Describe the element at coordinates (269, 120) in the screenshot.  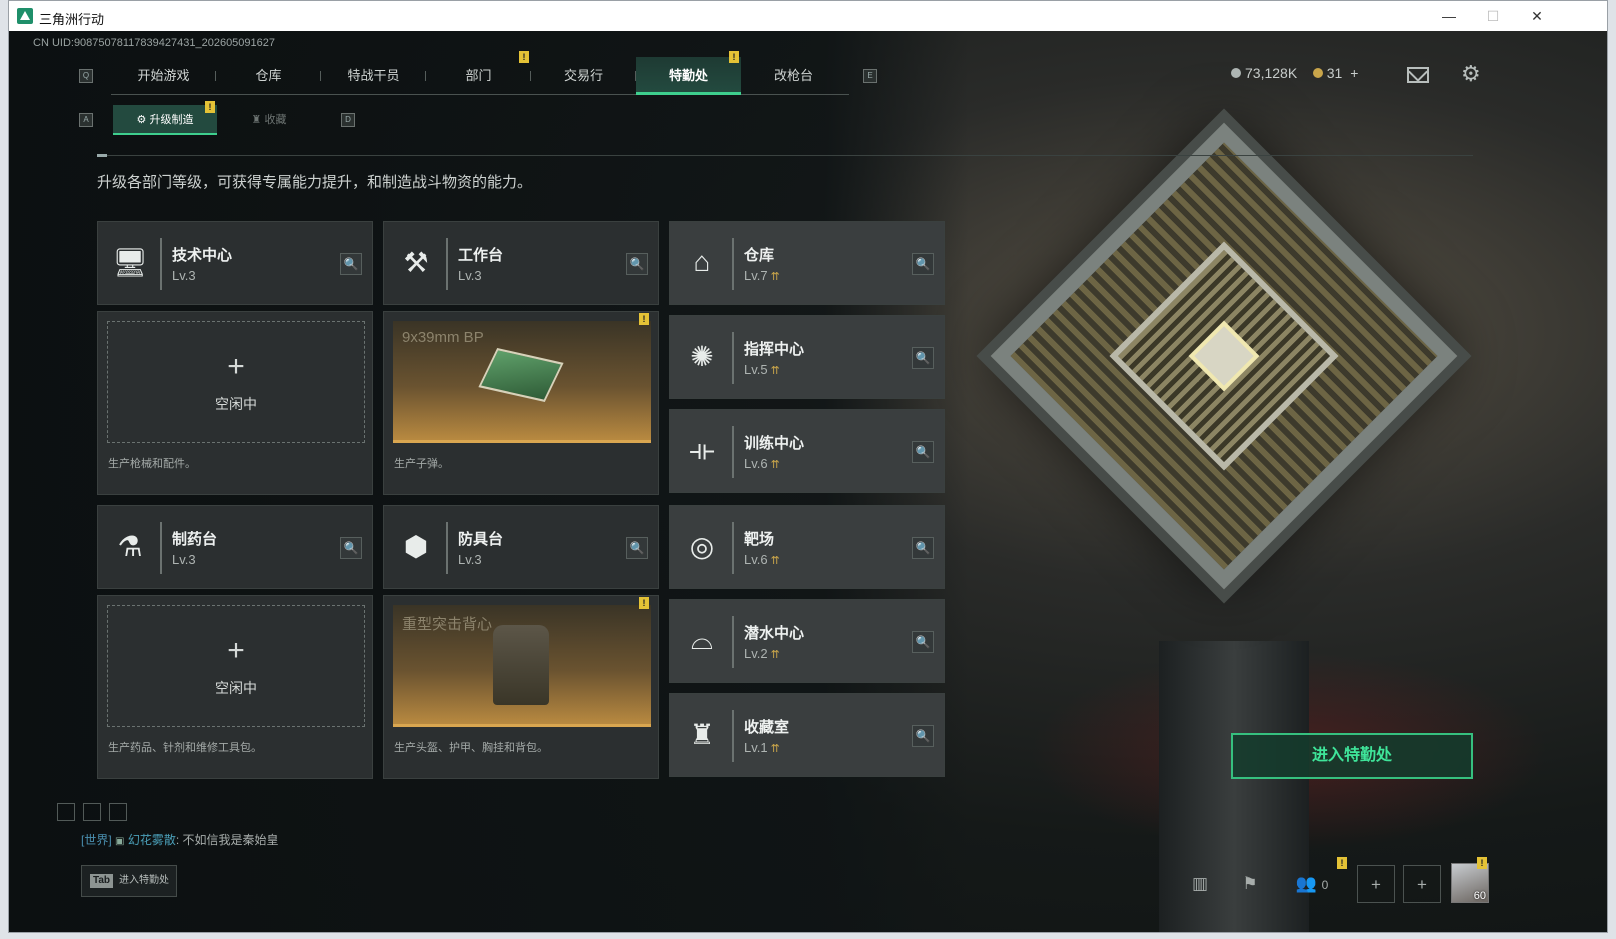
I see `subtab-collection: ♜ 收藏` at that location.